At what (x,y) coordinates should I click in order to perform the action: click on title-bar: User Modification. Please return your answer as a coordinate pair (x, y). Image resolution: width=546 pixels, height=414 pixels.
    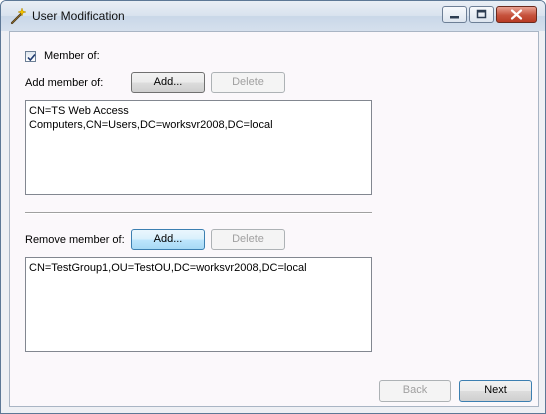
    Looking at the image, I should click on (273, 16).